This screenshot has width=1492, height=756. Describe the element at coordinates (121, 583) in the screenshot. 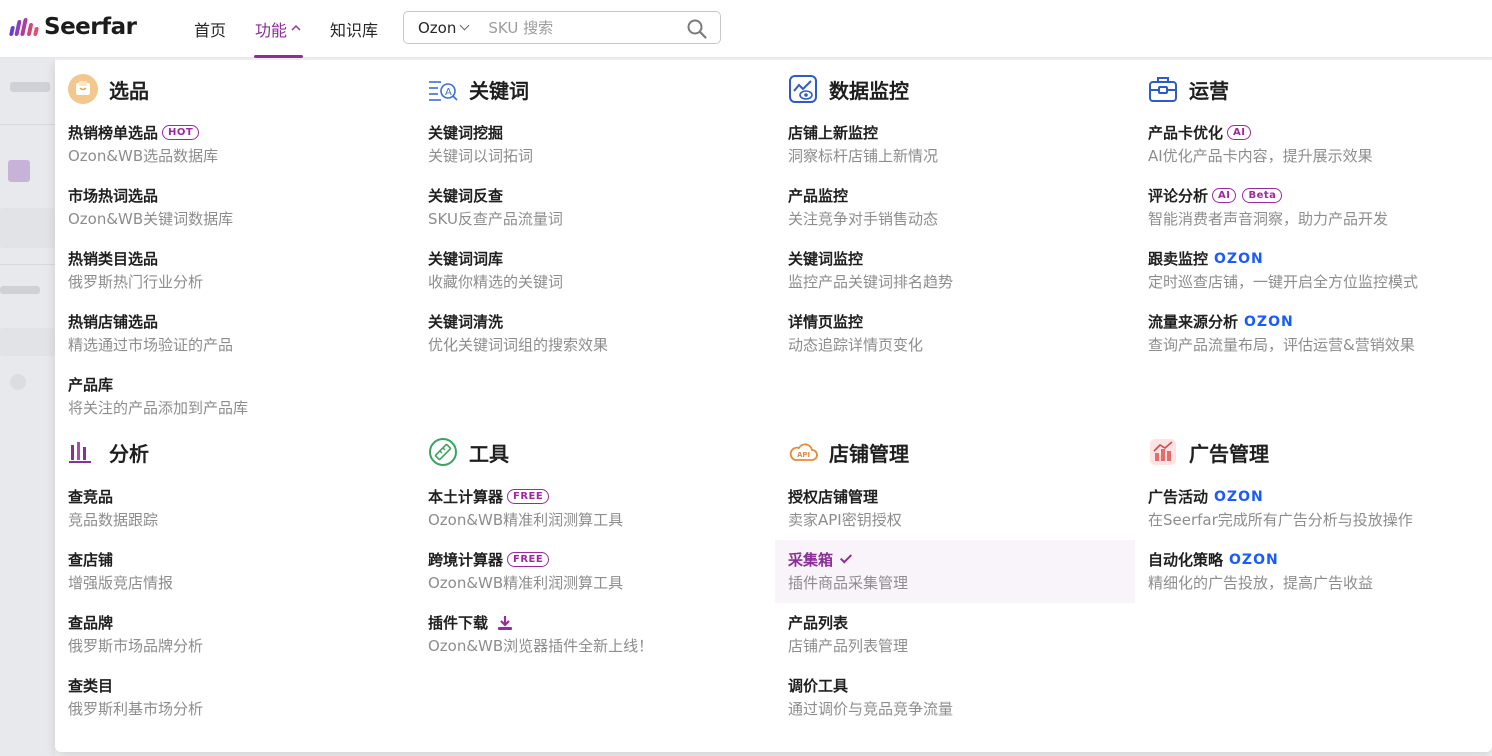

I see `menu-item-desc: 增强版竞店情报` at that location.